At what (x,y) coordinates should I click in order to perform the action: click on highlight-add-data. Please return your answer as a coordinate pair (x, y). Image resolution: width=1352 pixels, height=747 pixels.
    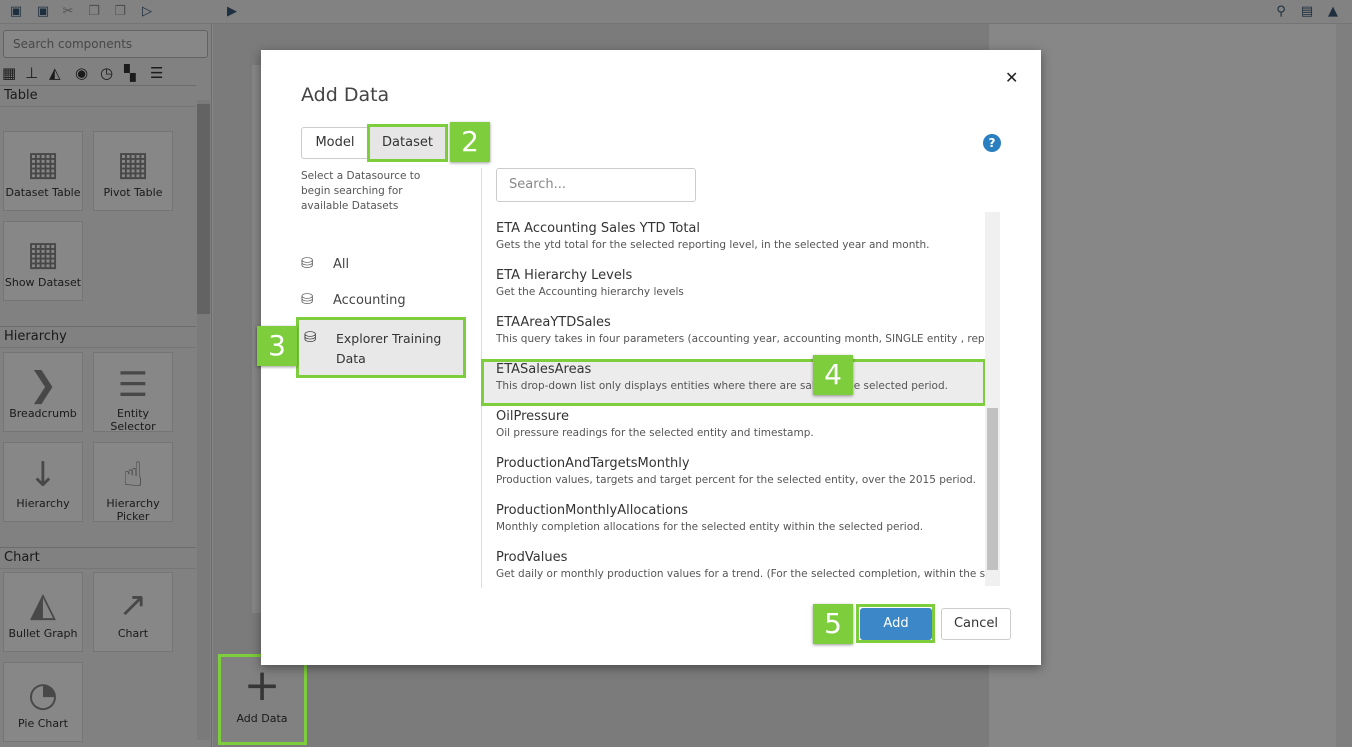
    Looking at the image, I should click on (262, 699).